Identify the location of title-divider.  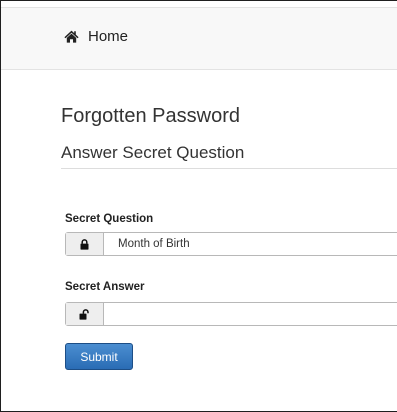
(229, 168).